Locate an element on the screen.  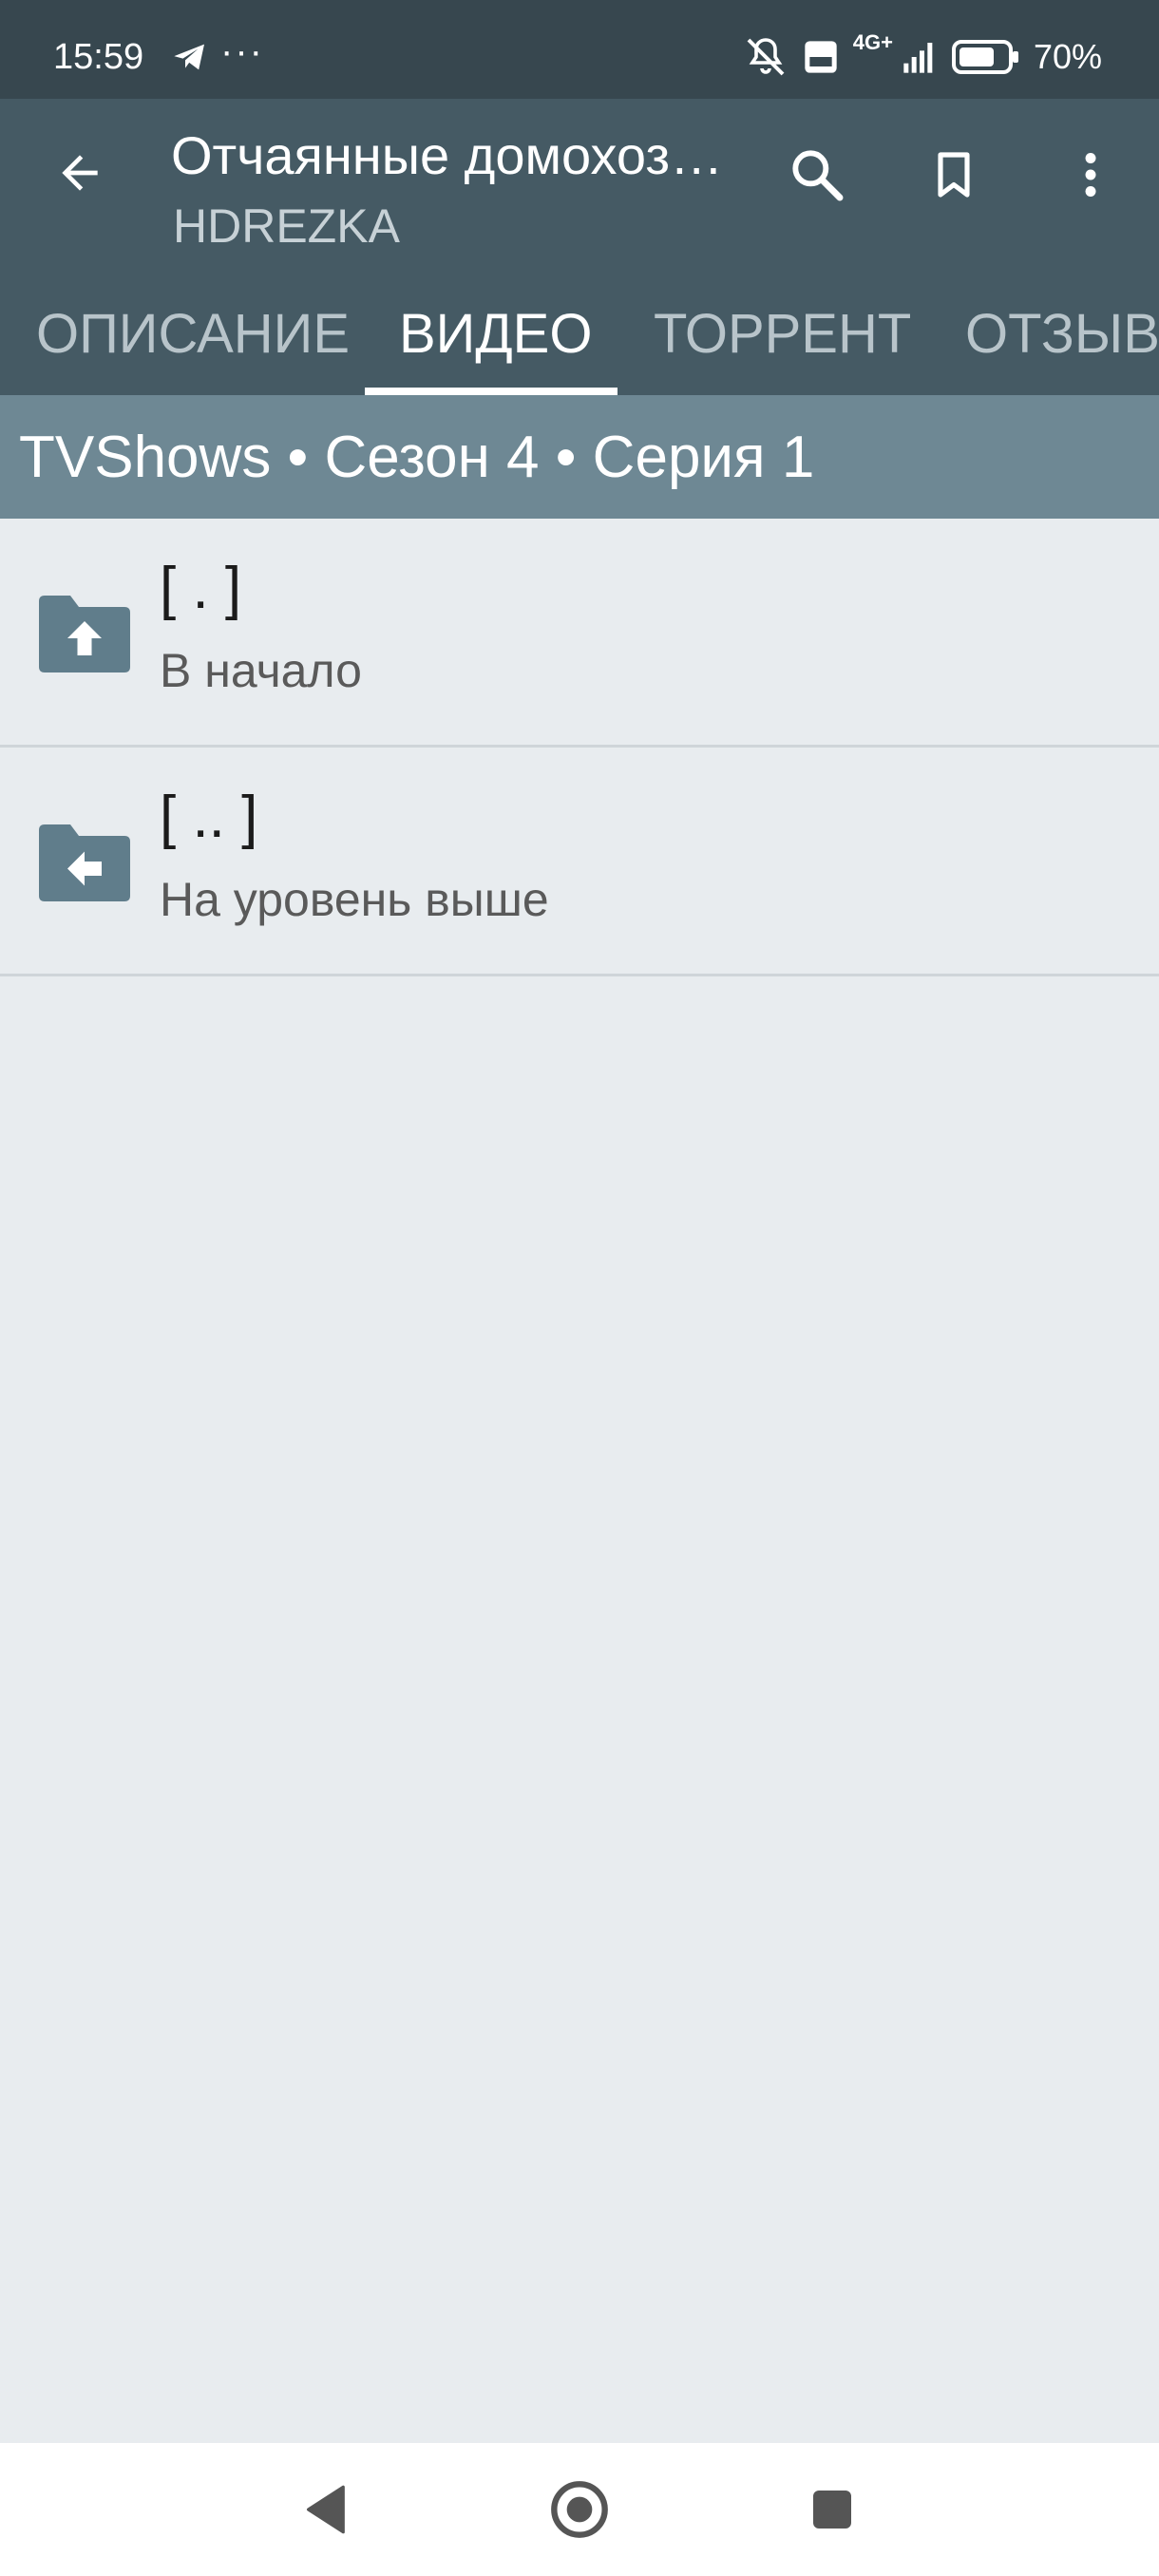
signal-4g-icon is located at coordinates (918, 58).